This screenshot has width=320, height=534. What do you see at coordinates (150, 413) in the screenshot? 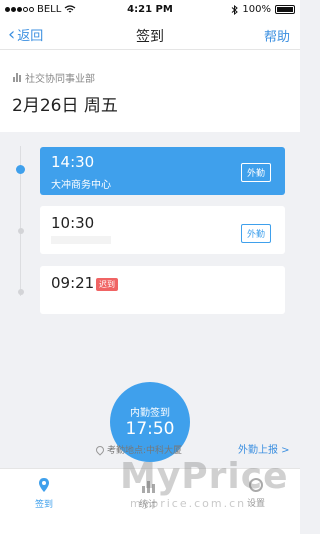
I see `checkin-label: 内勤签到` at bounding box center [150, 413].